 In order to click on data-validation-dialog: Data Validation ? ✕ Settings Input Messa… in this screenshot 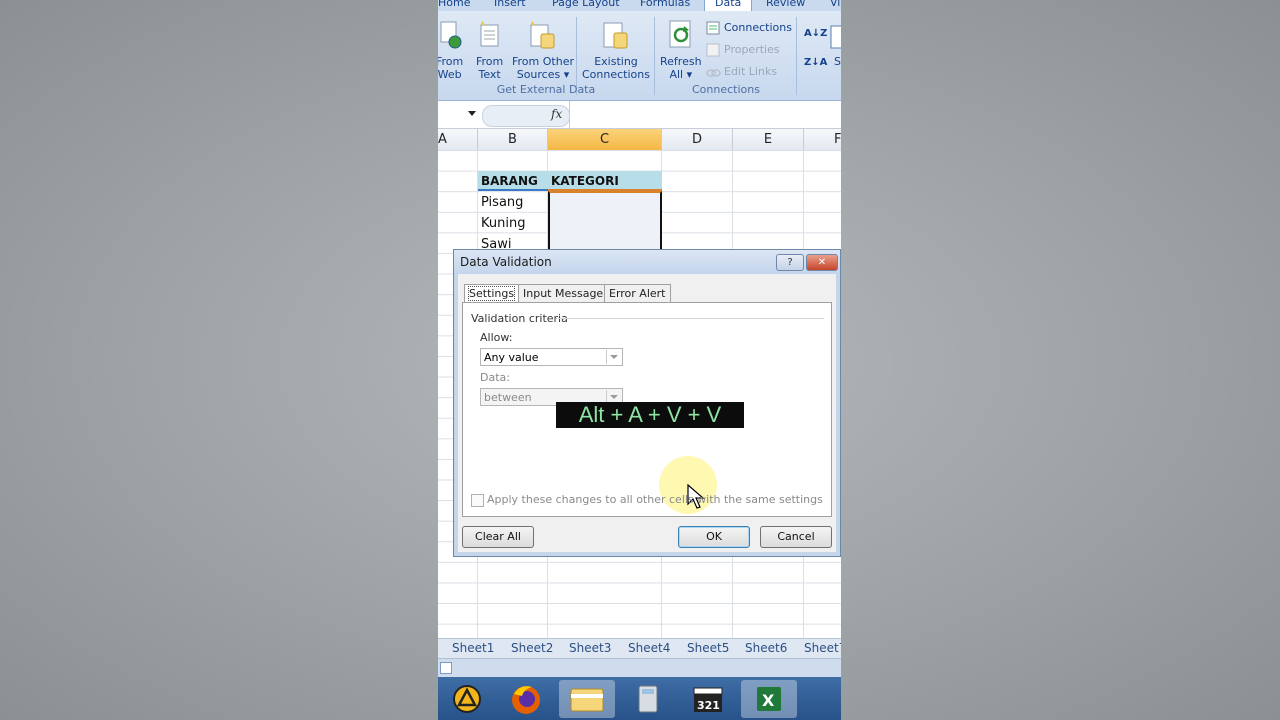, I will do `click(647, 403)`.